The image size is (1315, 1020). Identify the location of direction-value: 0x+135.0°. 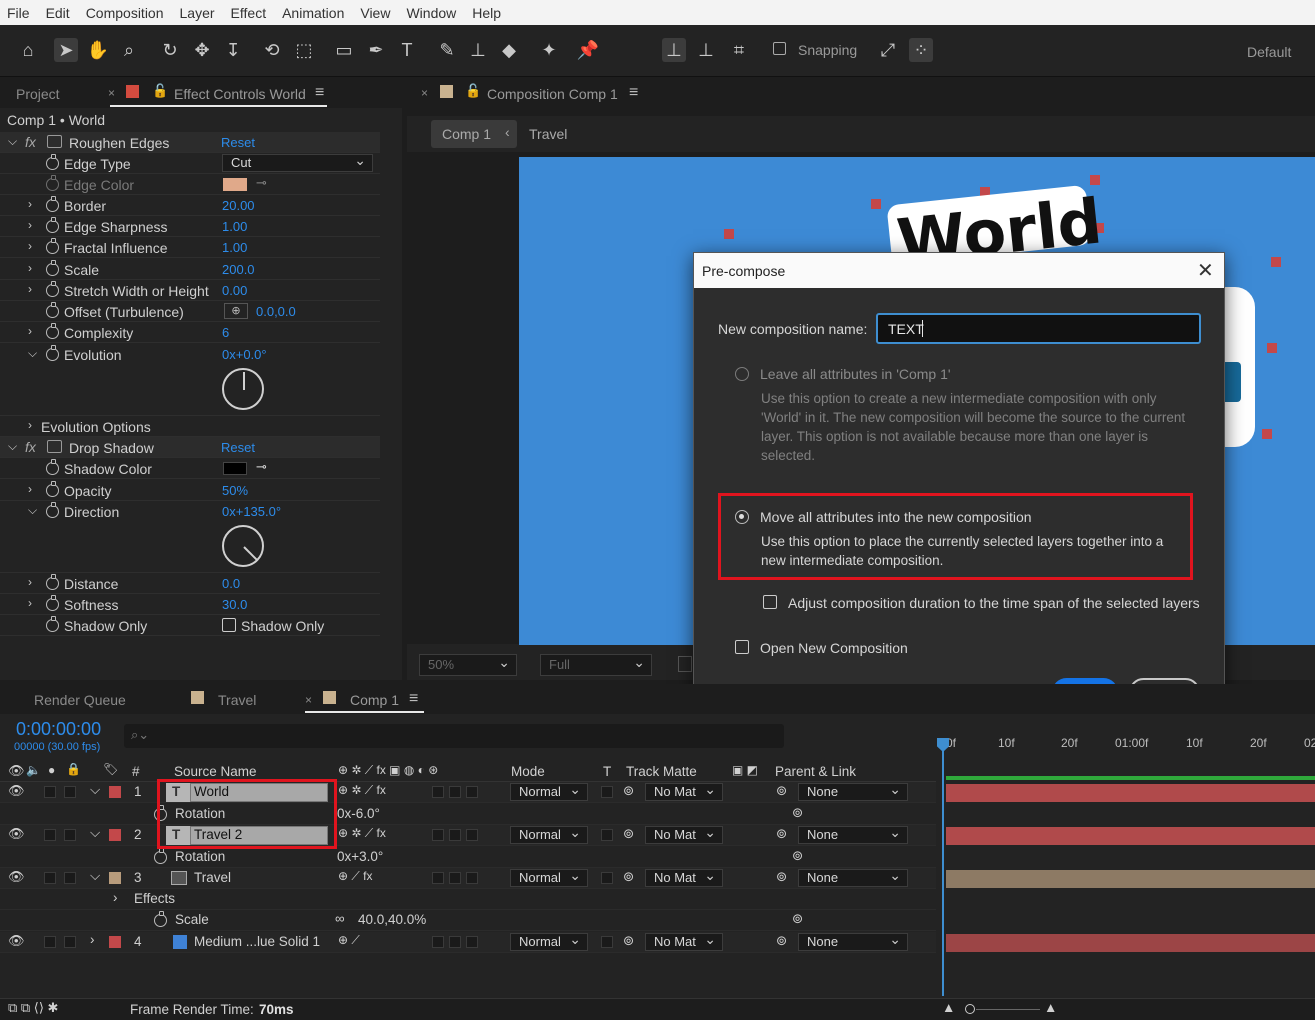
(251, 511).